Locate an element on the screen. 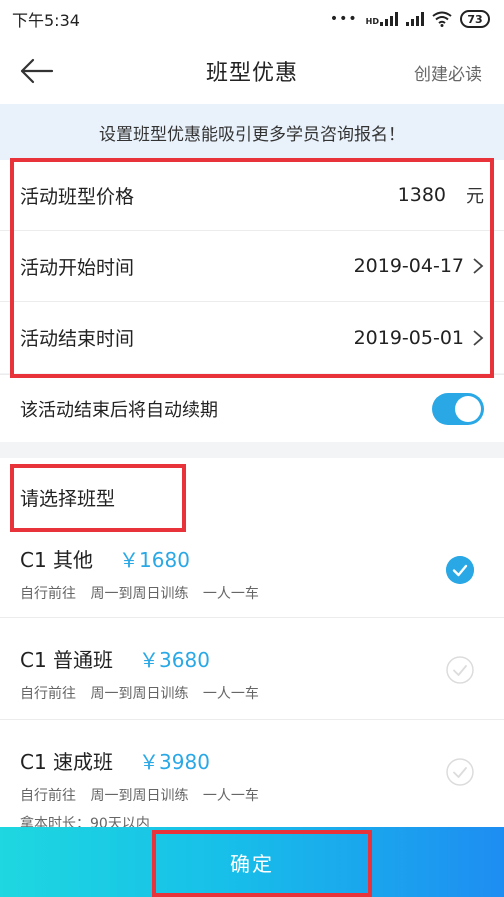 This screenshot has height=897, width=504. page-title: 班型优惠 is located at coordinates (251, 73).